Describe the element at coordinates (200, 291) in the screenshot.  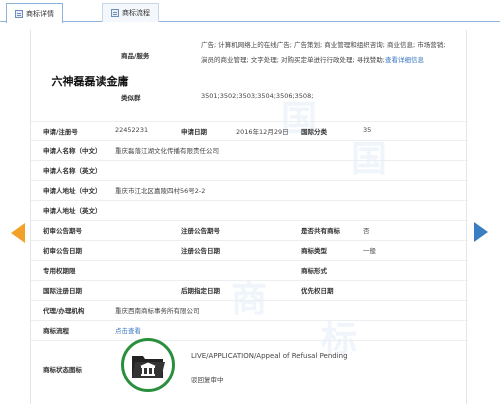
I see `later-designation-label: 后期指定日期` at that location.